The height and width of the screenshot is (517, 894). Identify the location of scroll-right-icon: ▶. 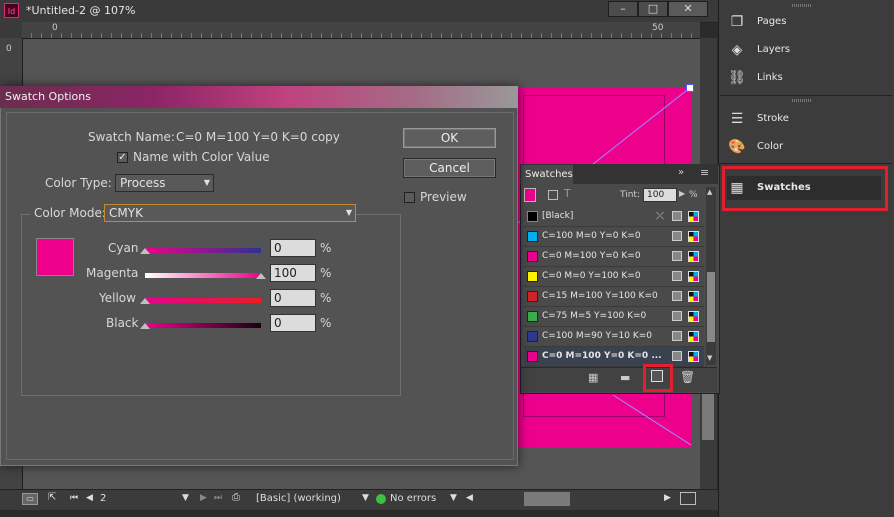
(667, 498).